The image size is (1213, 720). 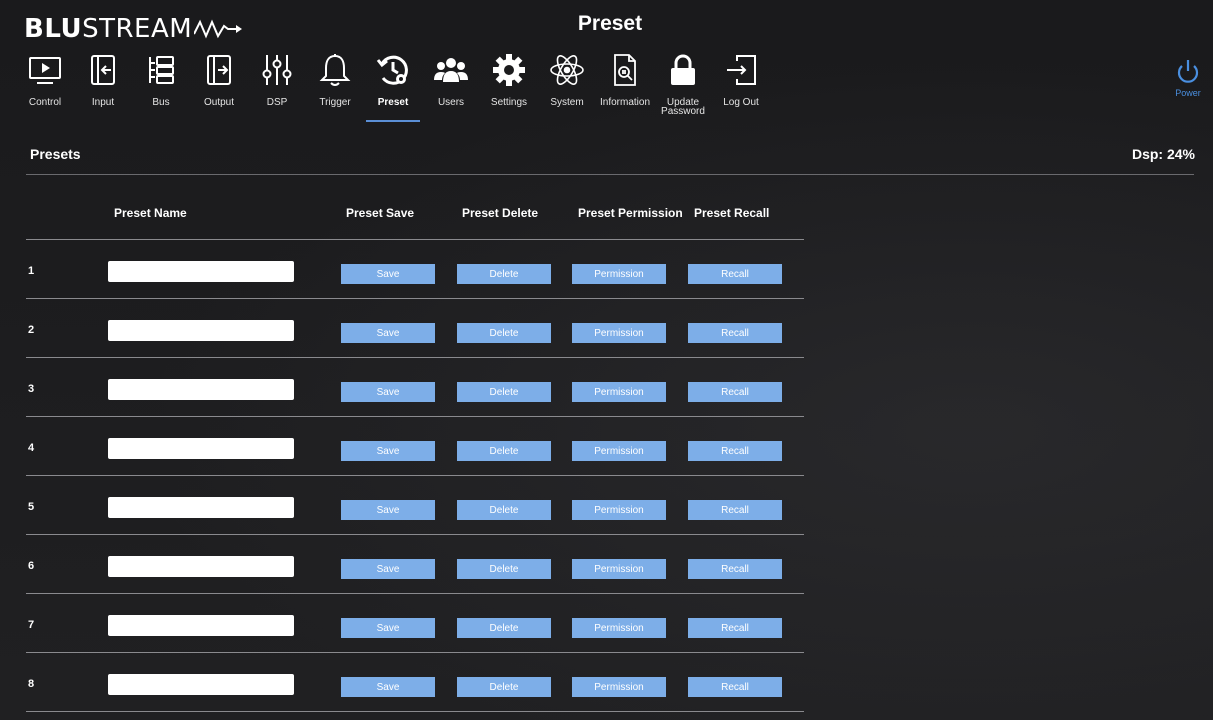 I want to click on nav-label: Users, so click(x=451, y=102).